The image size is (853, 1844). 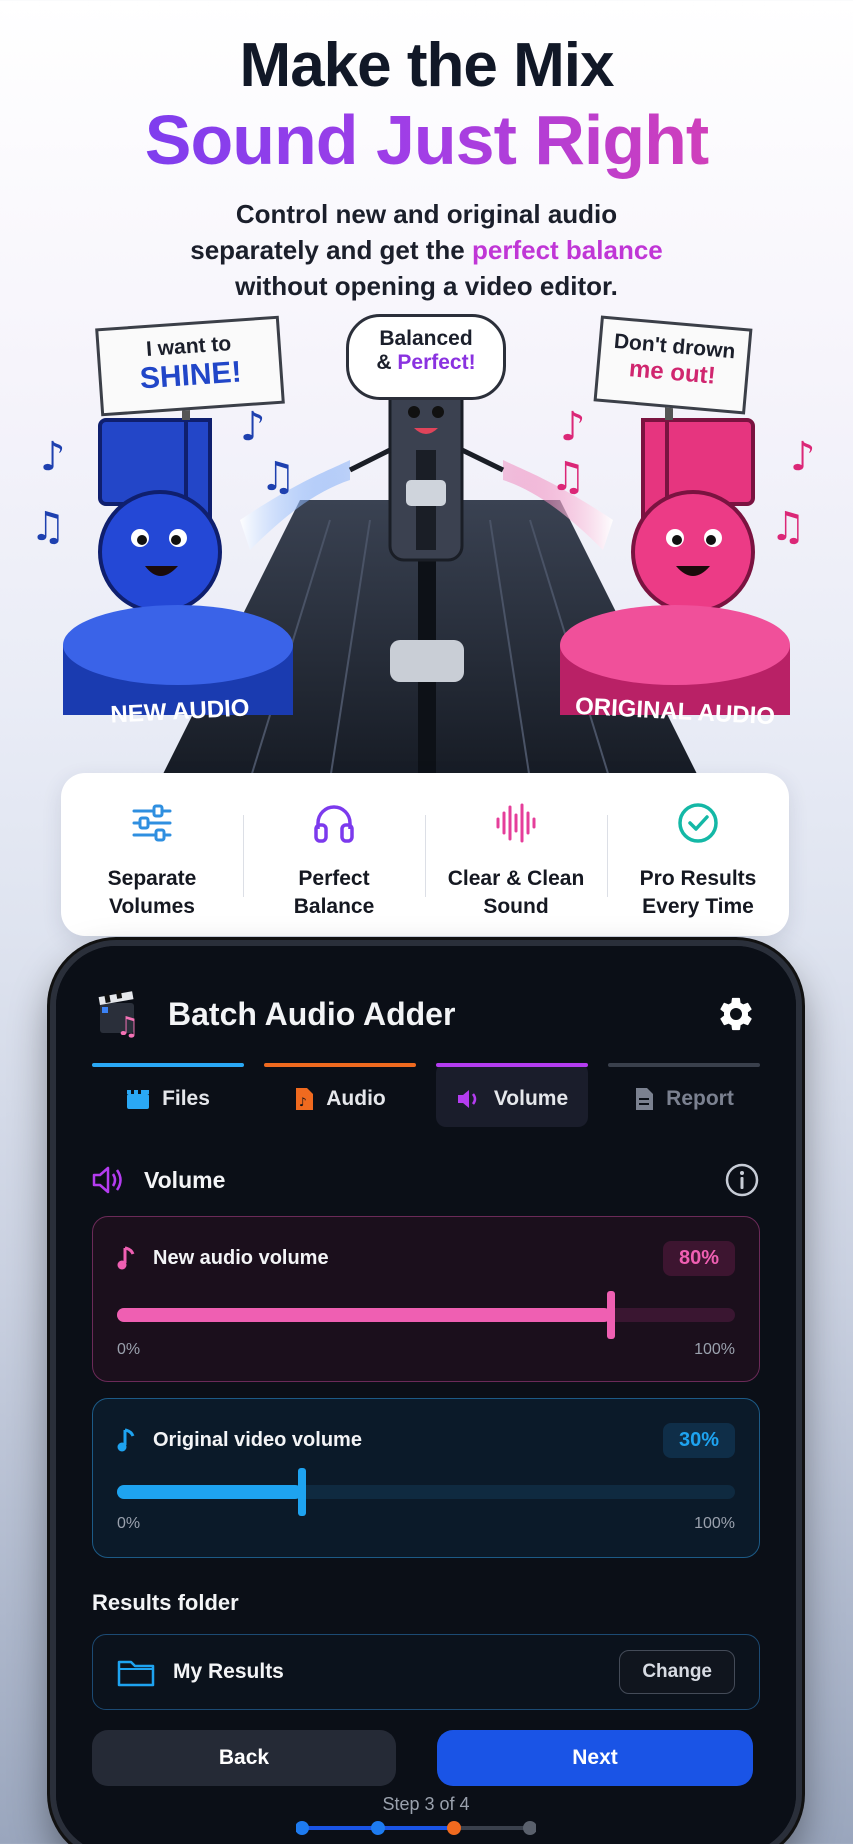 What do you see at coordinates (334, 854) in the screenshot?
I see `feature-perfect-balance: Perfect Balance` at bounding box center [334, 854].